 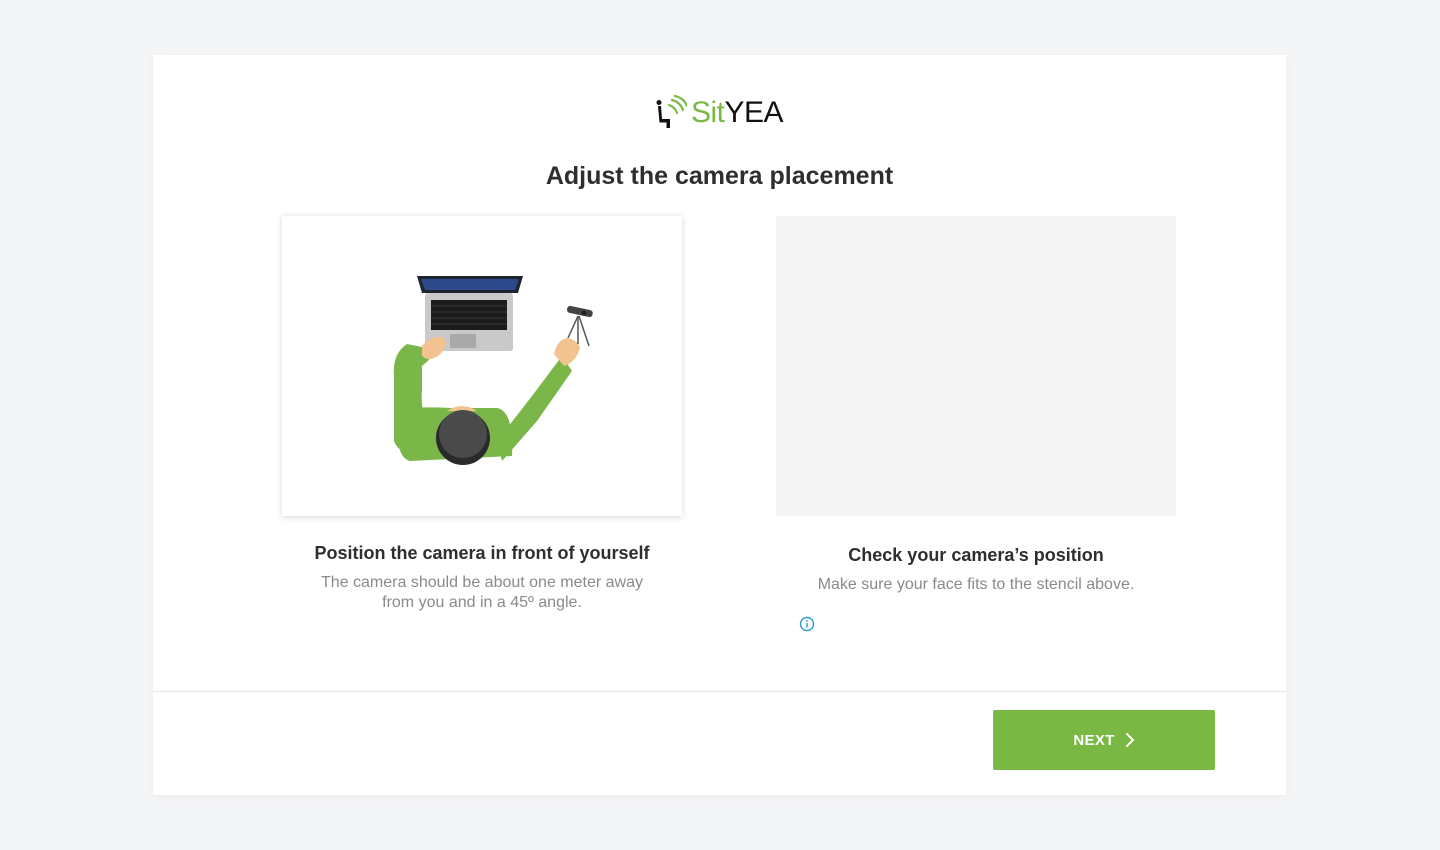 What do you see at coordinates (1129, 740) in the screenshot?
I see `chevron-right-icon` at bounding box center [1129, 740].